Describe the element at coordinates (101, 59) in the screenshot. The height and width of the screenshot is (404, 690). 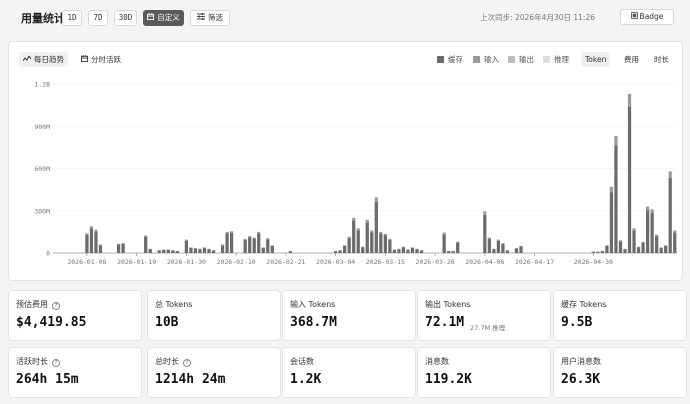
I see `tab-hourly-activity: 分时活跃` at that location.